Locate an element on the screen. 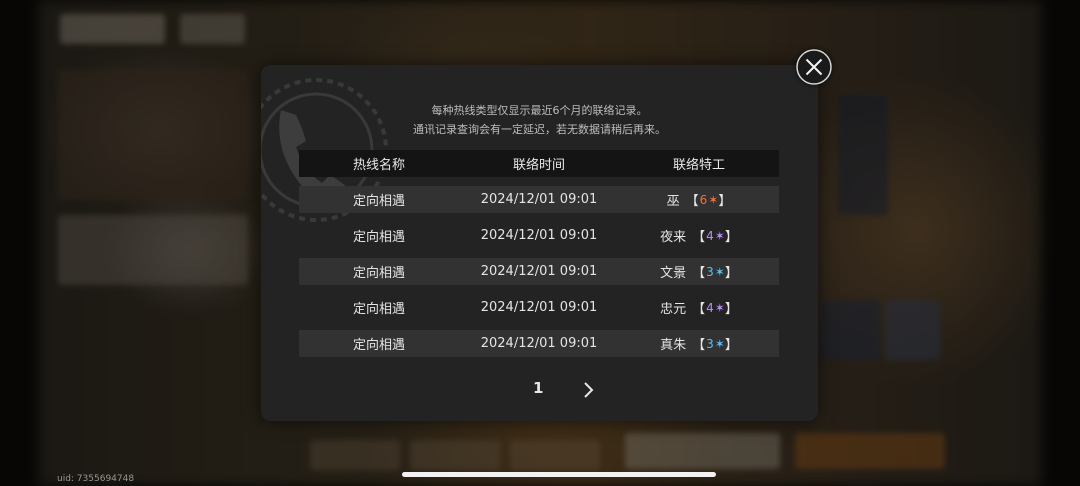 This screenshot has width=1080, height=486. table-row: 定向相遇 2024/12/01 09:01 真朱【3 ✶】 is located at coordinates (539, 343).